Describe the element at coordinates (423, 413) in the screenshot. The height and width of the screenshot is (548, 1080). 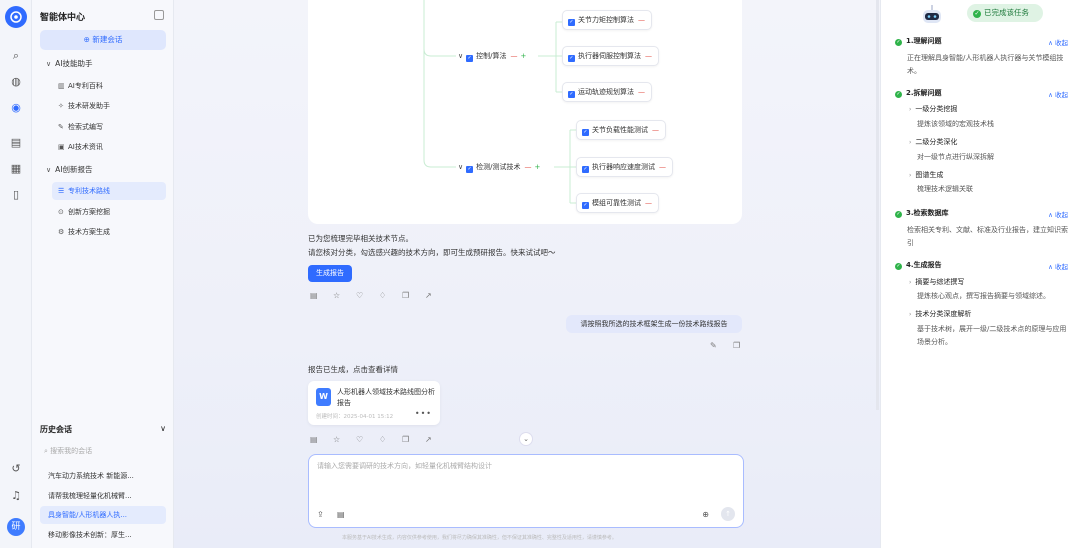
I see `more-icon: •••` at that location.